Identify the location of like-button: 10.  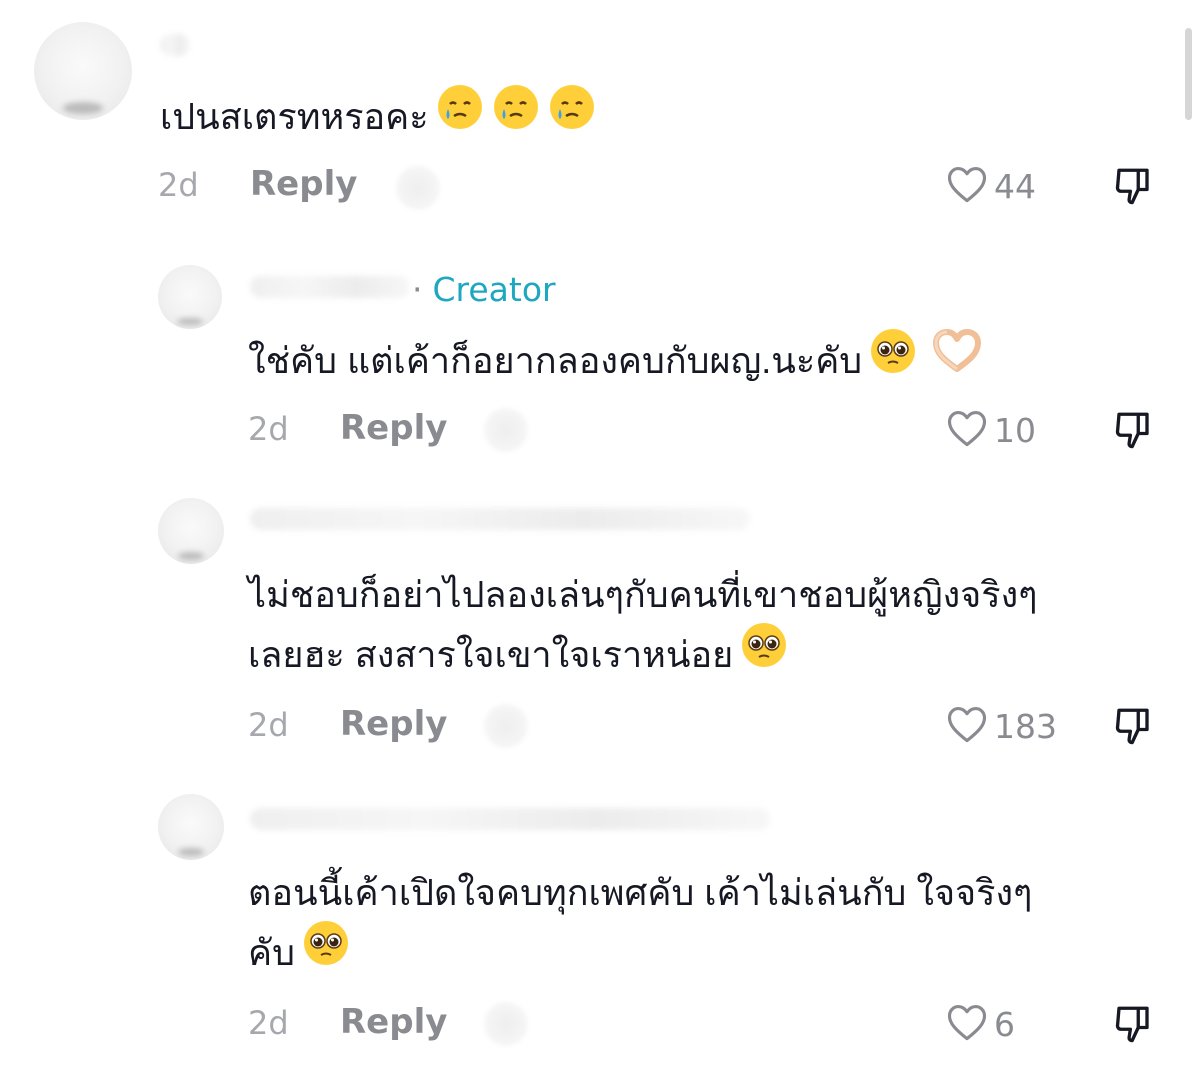
(991, 430).